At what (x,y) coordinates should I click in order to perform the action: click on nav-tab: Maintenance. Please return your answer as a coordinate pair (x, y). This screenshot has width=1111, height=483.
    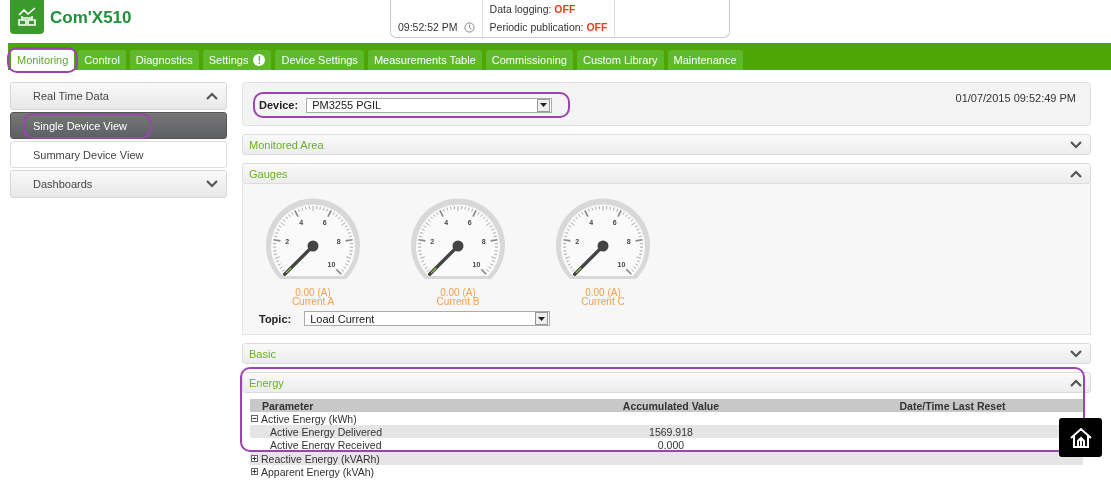
    Looking at the image, I should click on (705, 60).